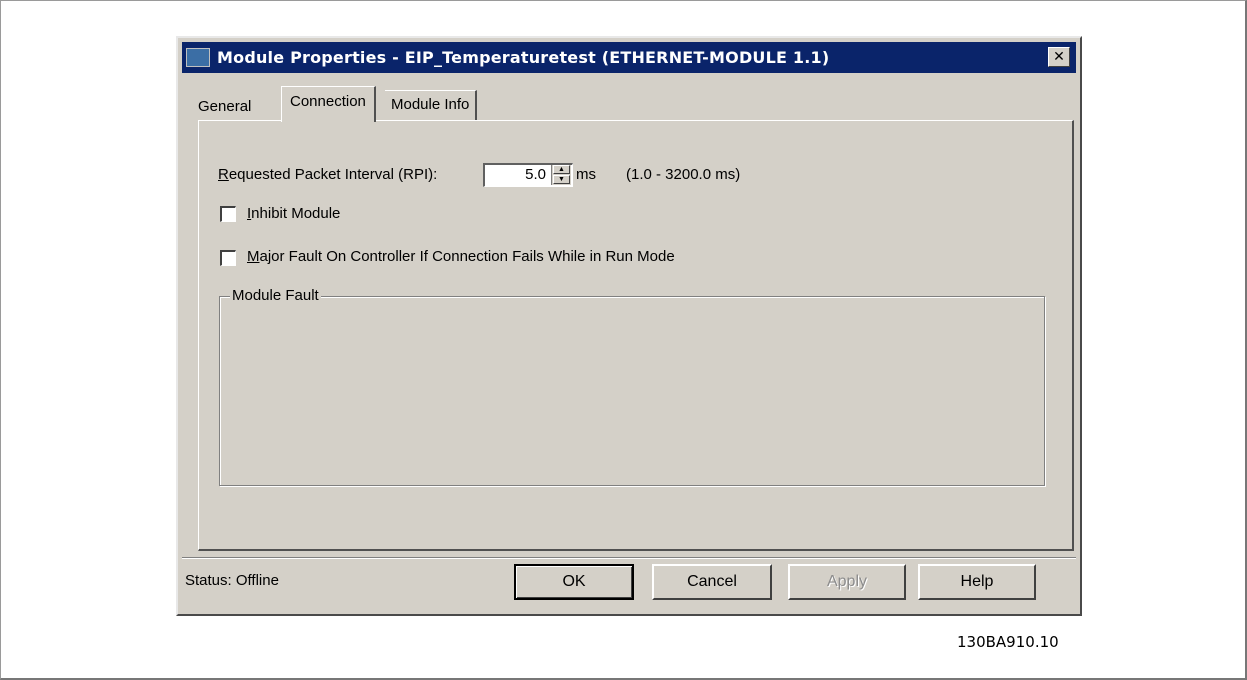 The image size is (1247, 680). What do you see at coordinates (328, 104) in the screenshot?
I see `tab-connection: Connection` at bounding box center [328, 104].